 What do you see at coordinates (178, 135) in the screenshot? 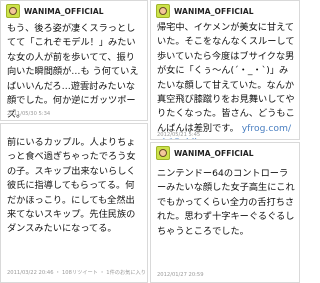
I see `tweet-timestamp: 2012/05/21 5:45` at bounding box center [178, 135].